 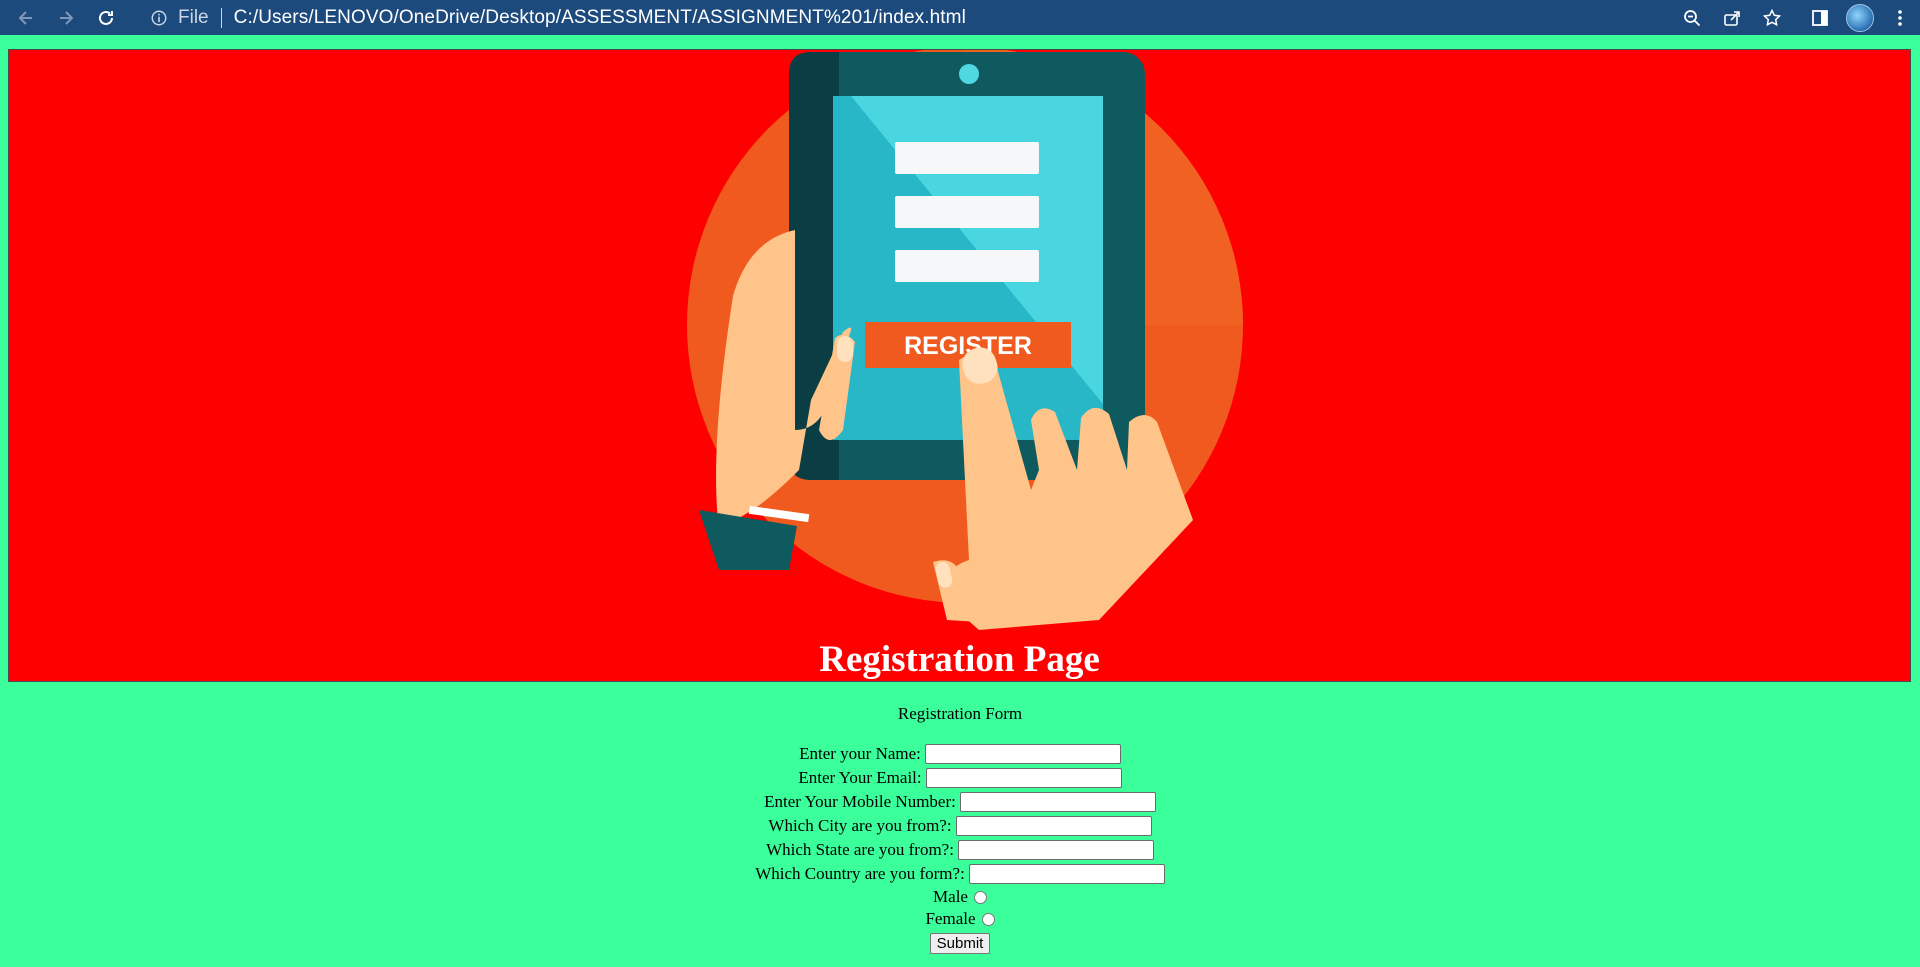 I want to click on state-input, so click(x=1055, y=850).